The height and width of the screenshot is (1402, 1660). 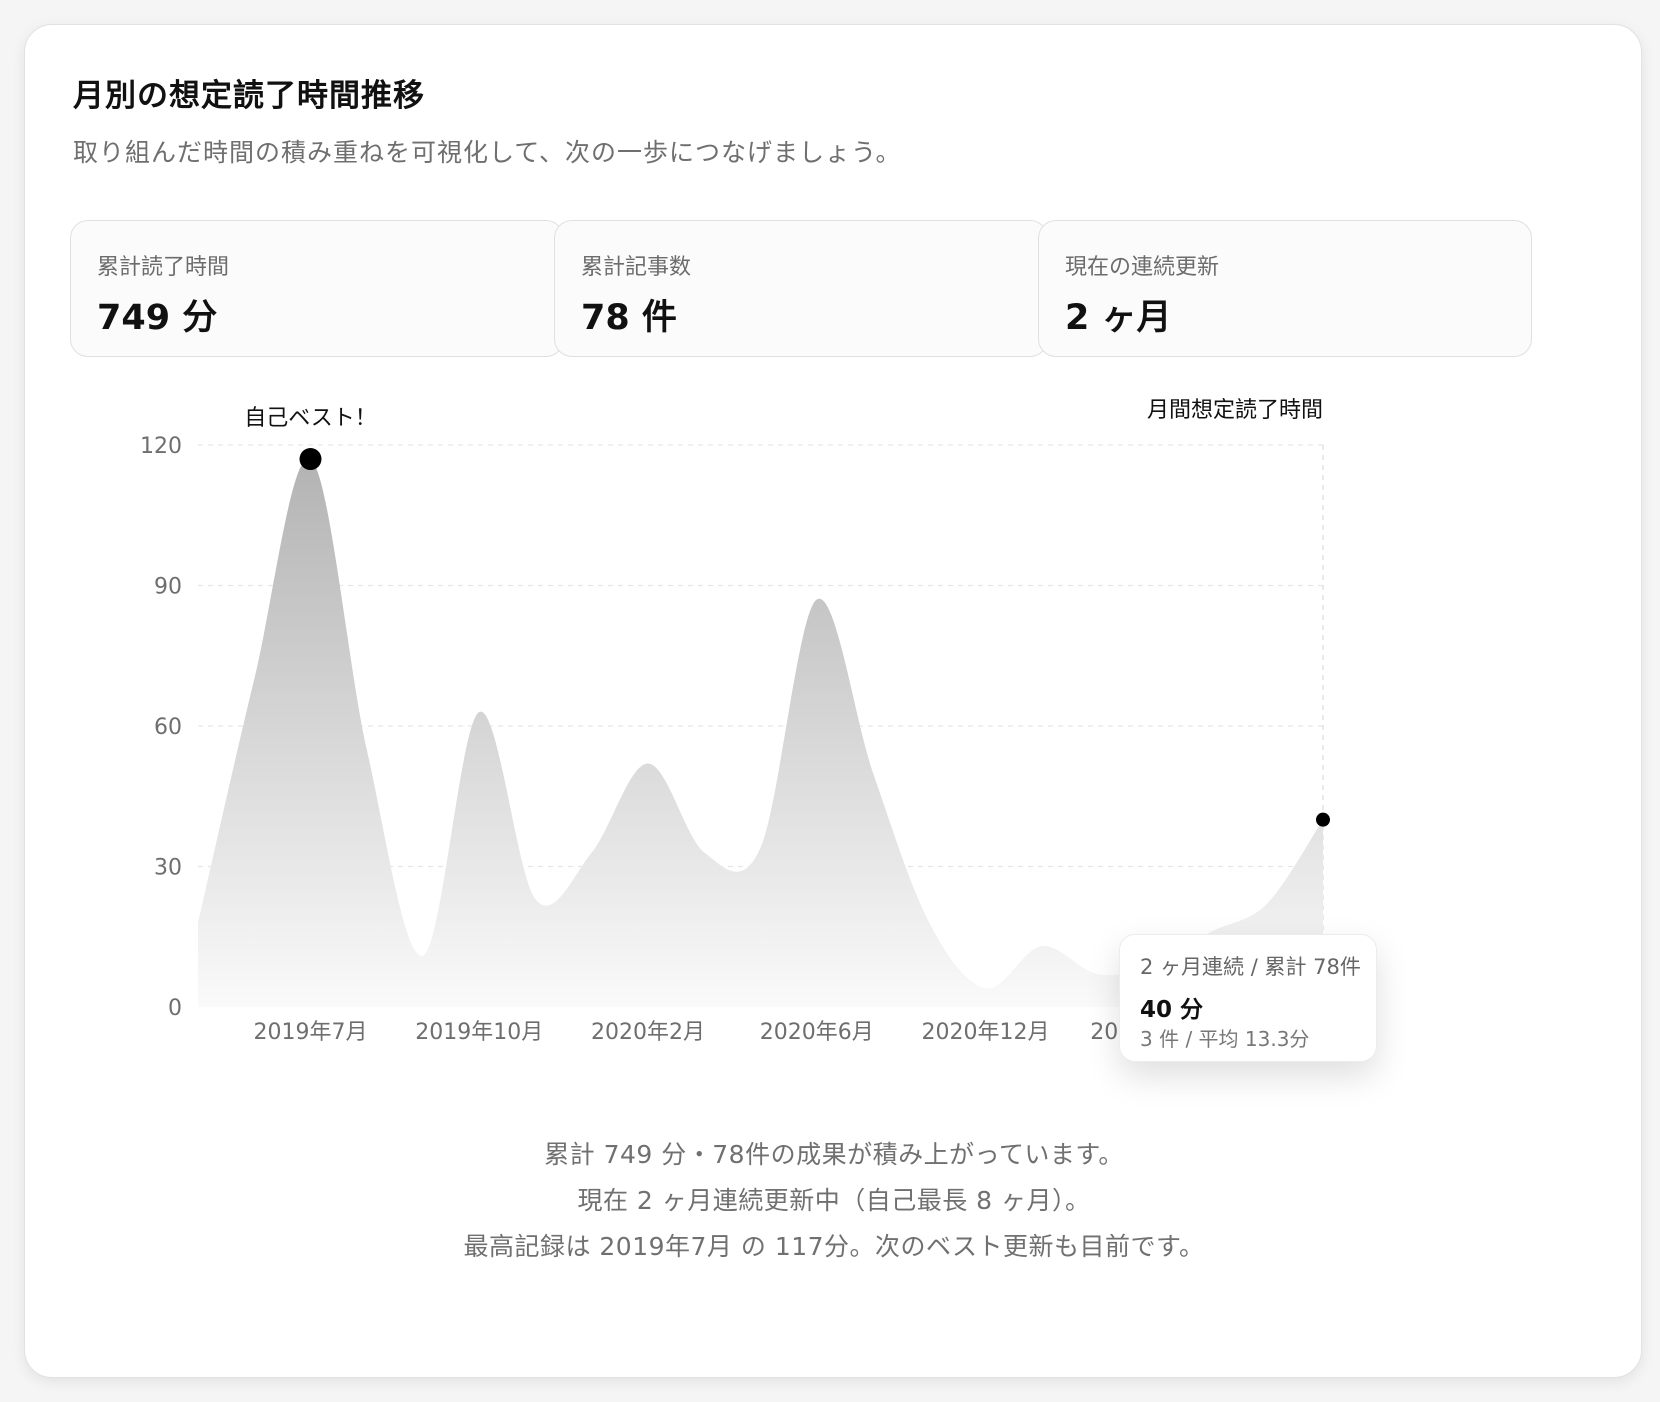 I want to click on x-tick-label: 2020年2月, so click(x=648, y=1032).